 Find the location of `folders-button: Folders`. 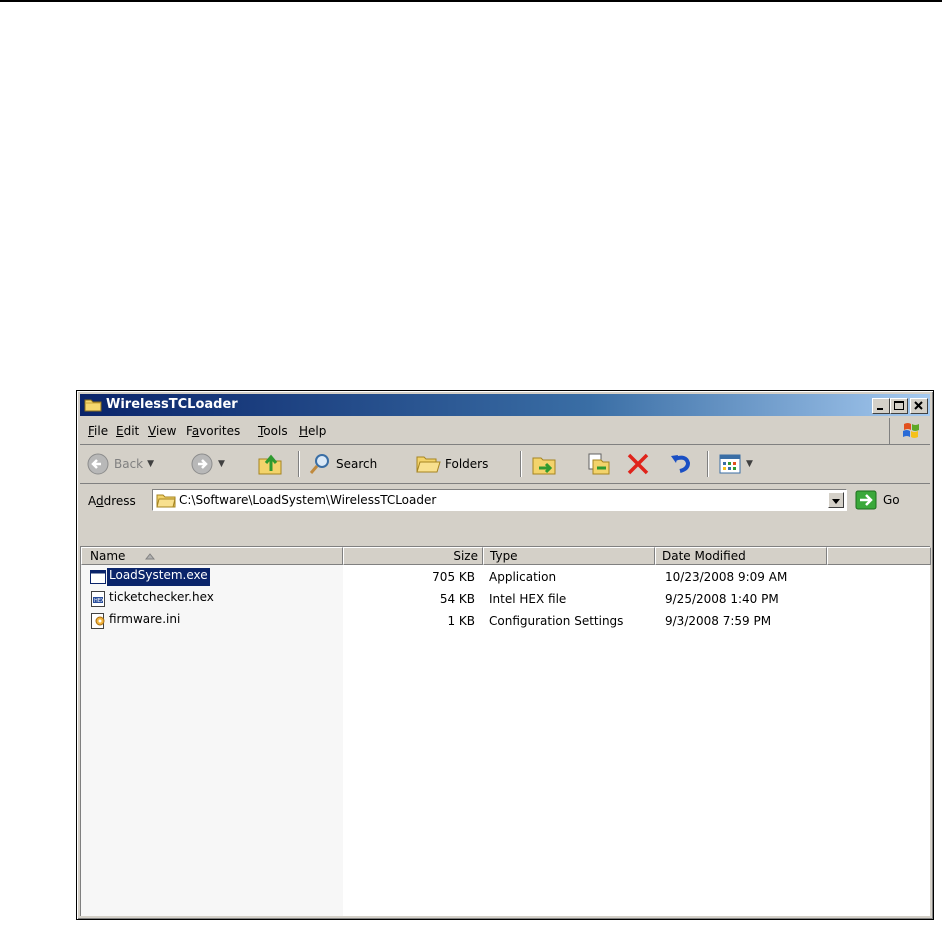

folders-button: Folders is located at coordinates (451, 464).